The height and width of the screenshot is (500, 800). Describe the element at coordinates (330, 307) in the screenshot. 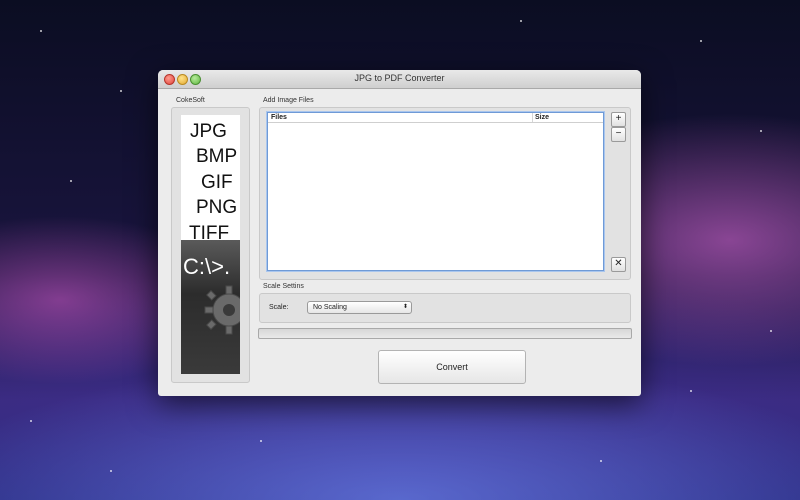

I see `scale-select-value: No Scaling` at that location.